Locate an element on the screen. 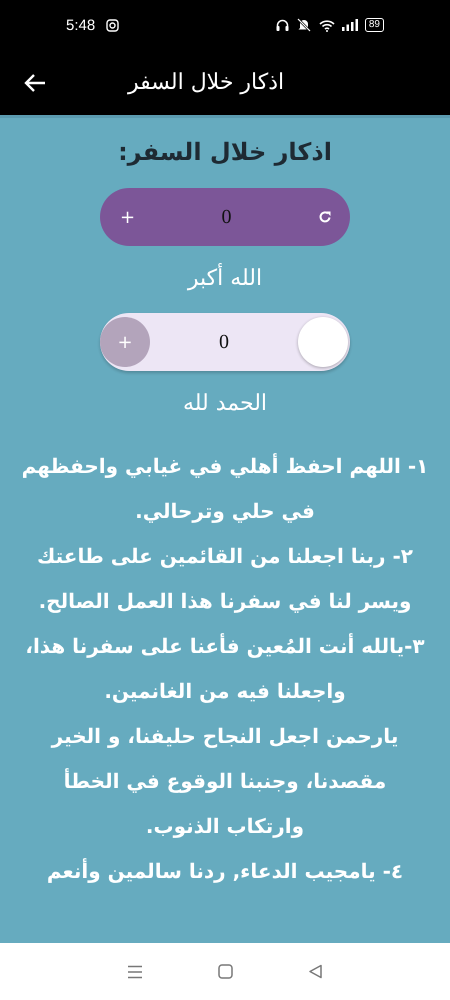 The image size is (450, 1000). text-line: وارتكاب الذنوب. is located at coordinates (225, 826).